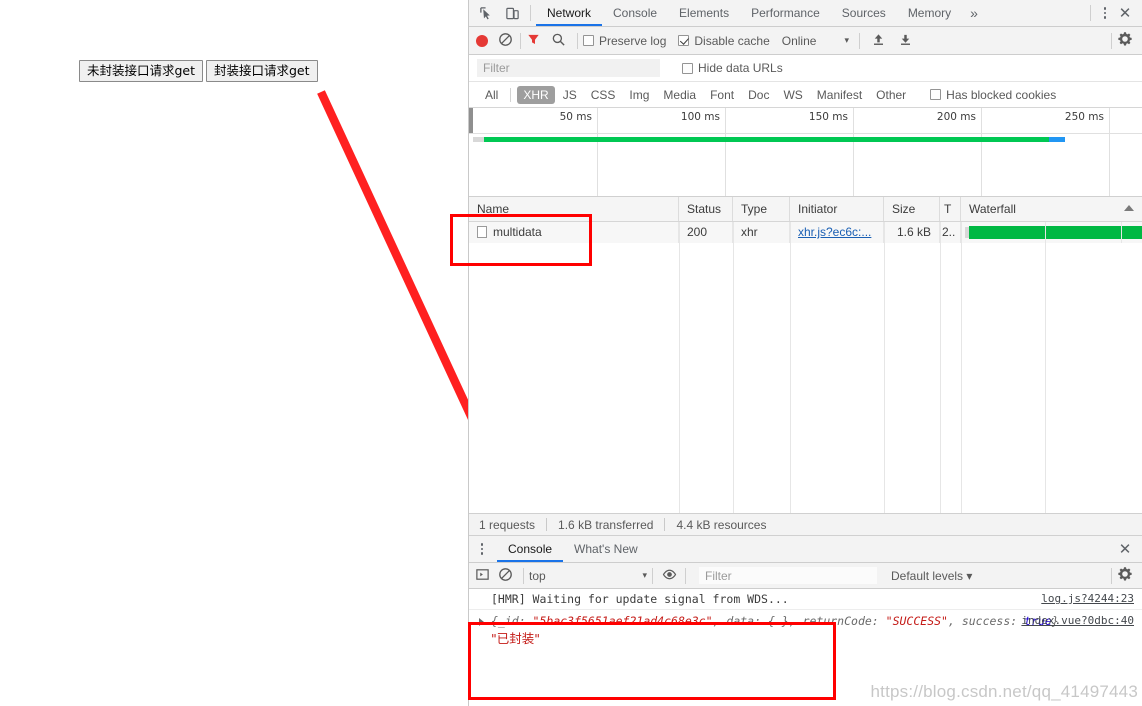 This screenshot has height=706, width=1142. Describe the element at coordinates (1057, 139) in the screenshot. I see `overview-download-segment` at that location.